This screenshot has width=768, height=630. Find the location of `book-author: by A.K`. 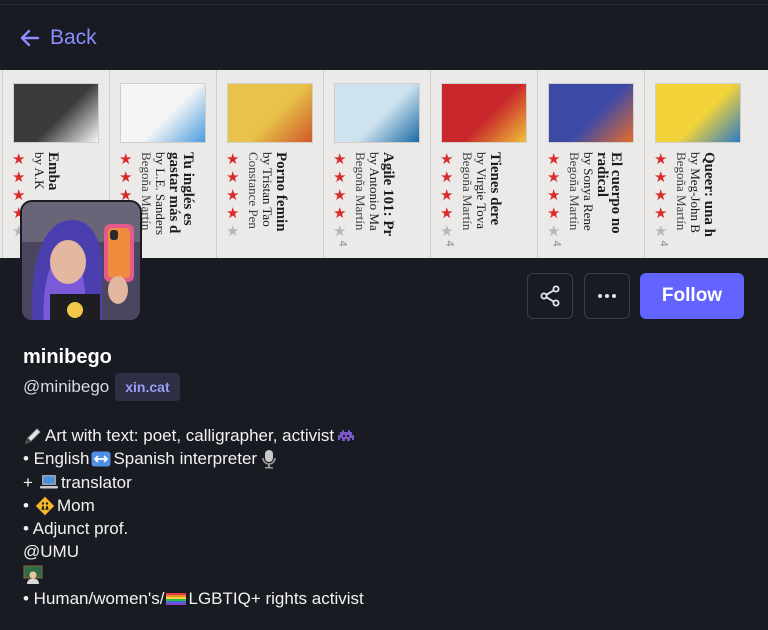

book-author: by A.K is located at coordinates (39, 171).